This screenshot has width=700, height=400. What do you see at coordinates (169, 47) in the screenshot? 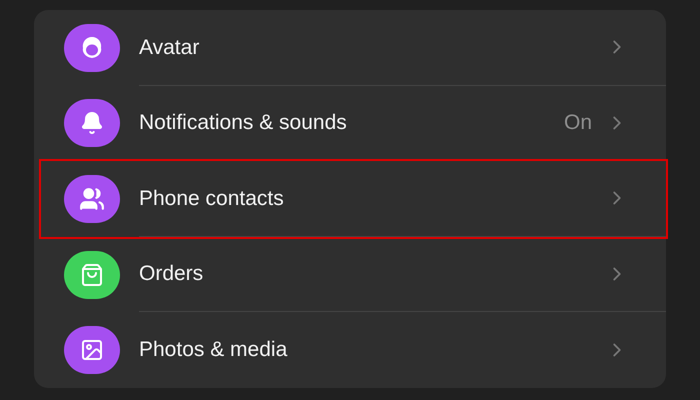
I see `row-label: Avatar` at bounding box center [169, 47].